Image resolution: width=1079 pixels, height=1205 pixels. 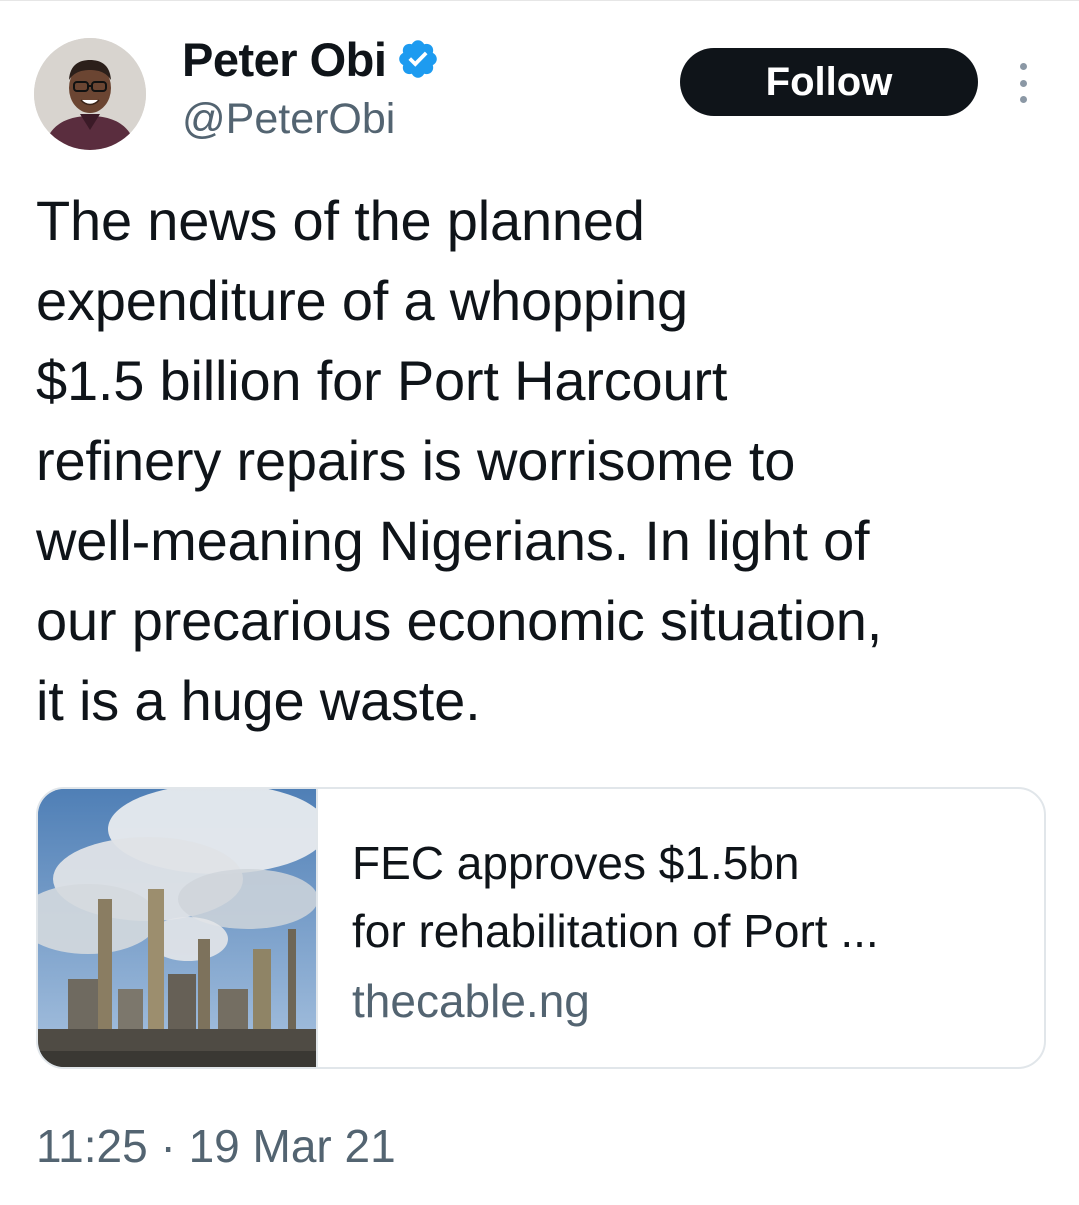 What do you see at coordinates (576, 863) in the screenshot?
I see `link-card-title: FEC approves $1.5bn` at bounding box center [576, 863].